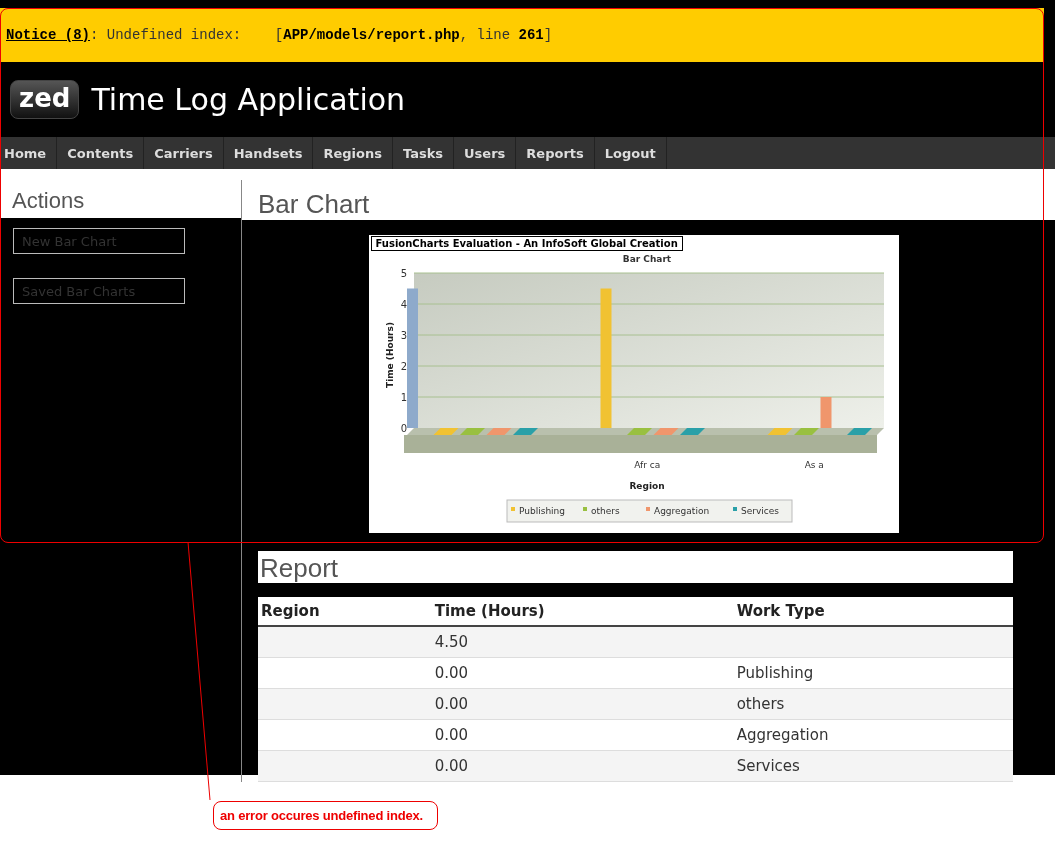 The image size is (1055, 846). What do you see at coordinates (403, 366) in the screenshot?
I see `y-tick-label: 2` at bounding box center [403, 366].